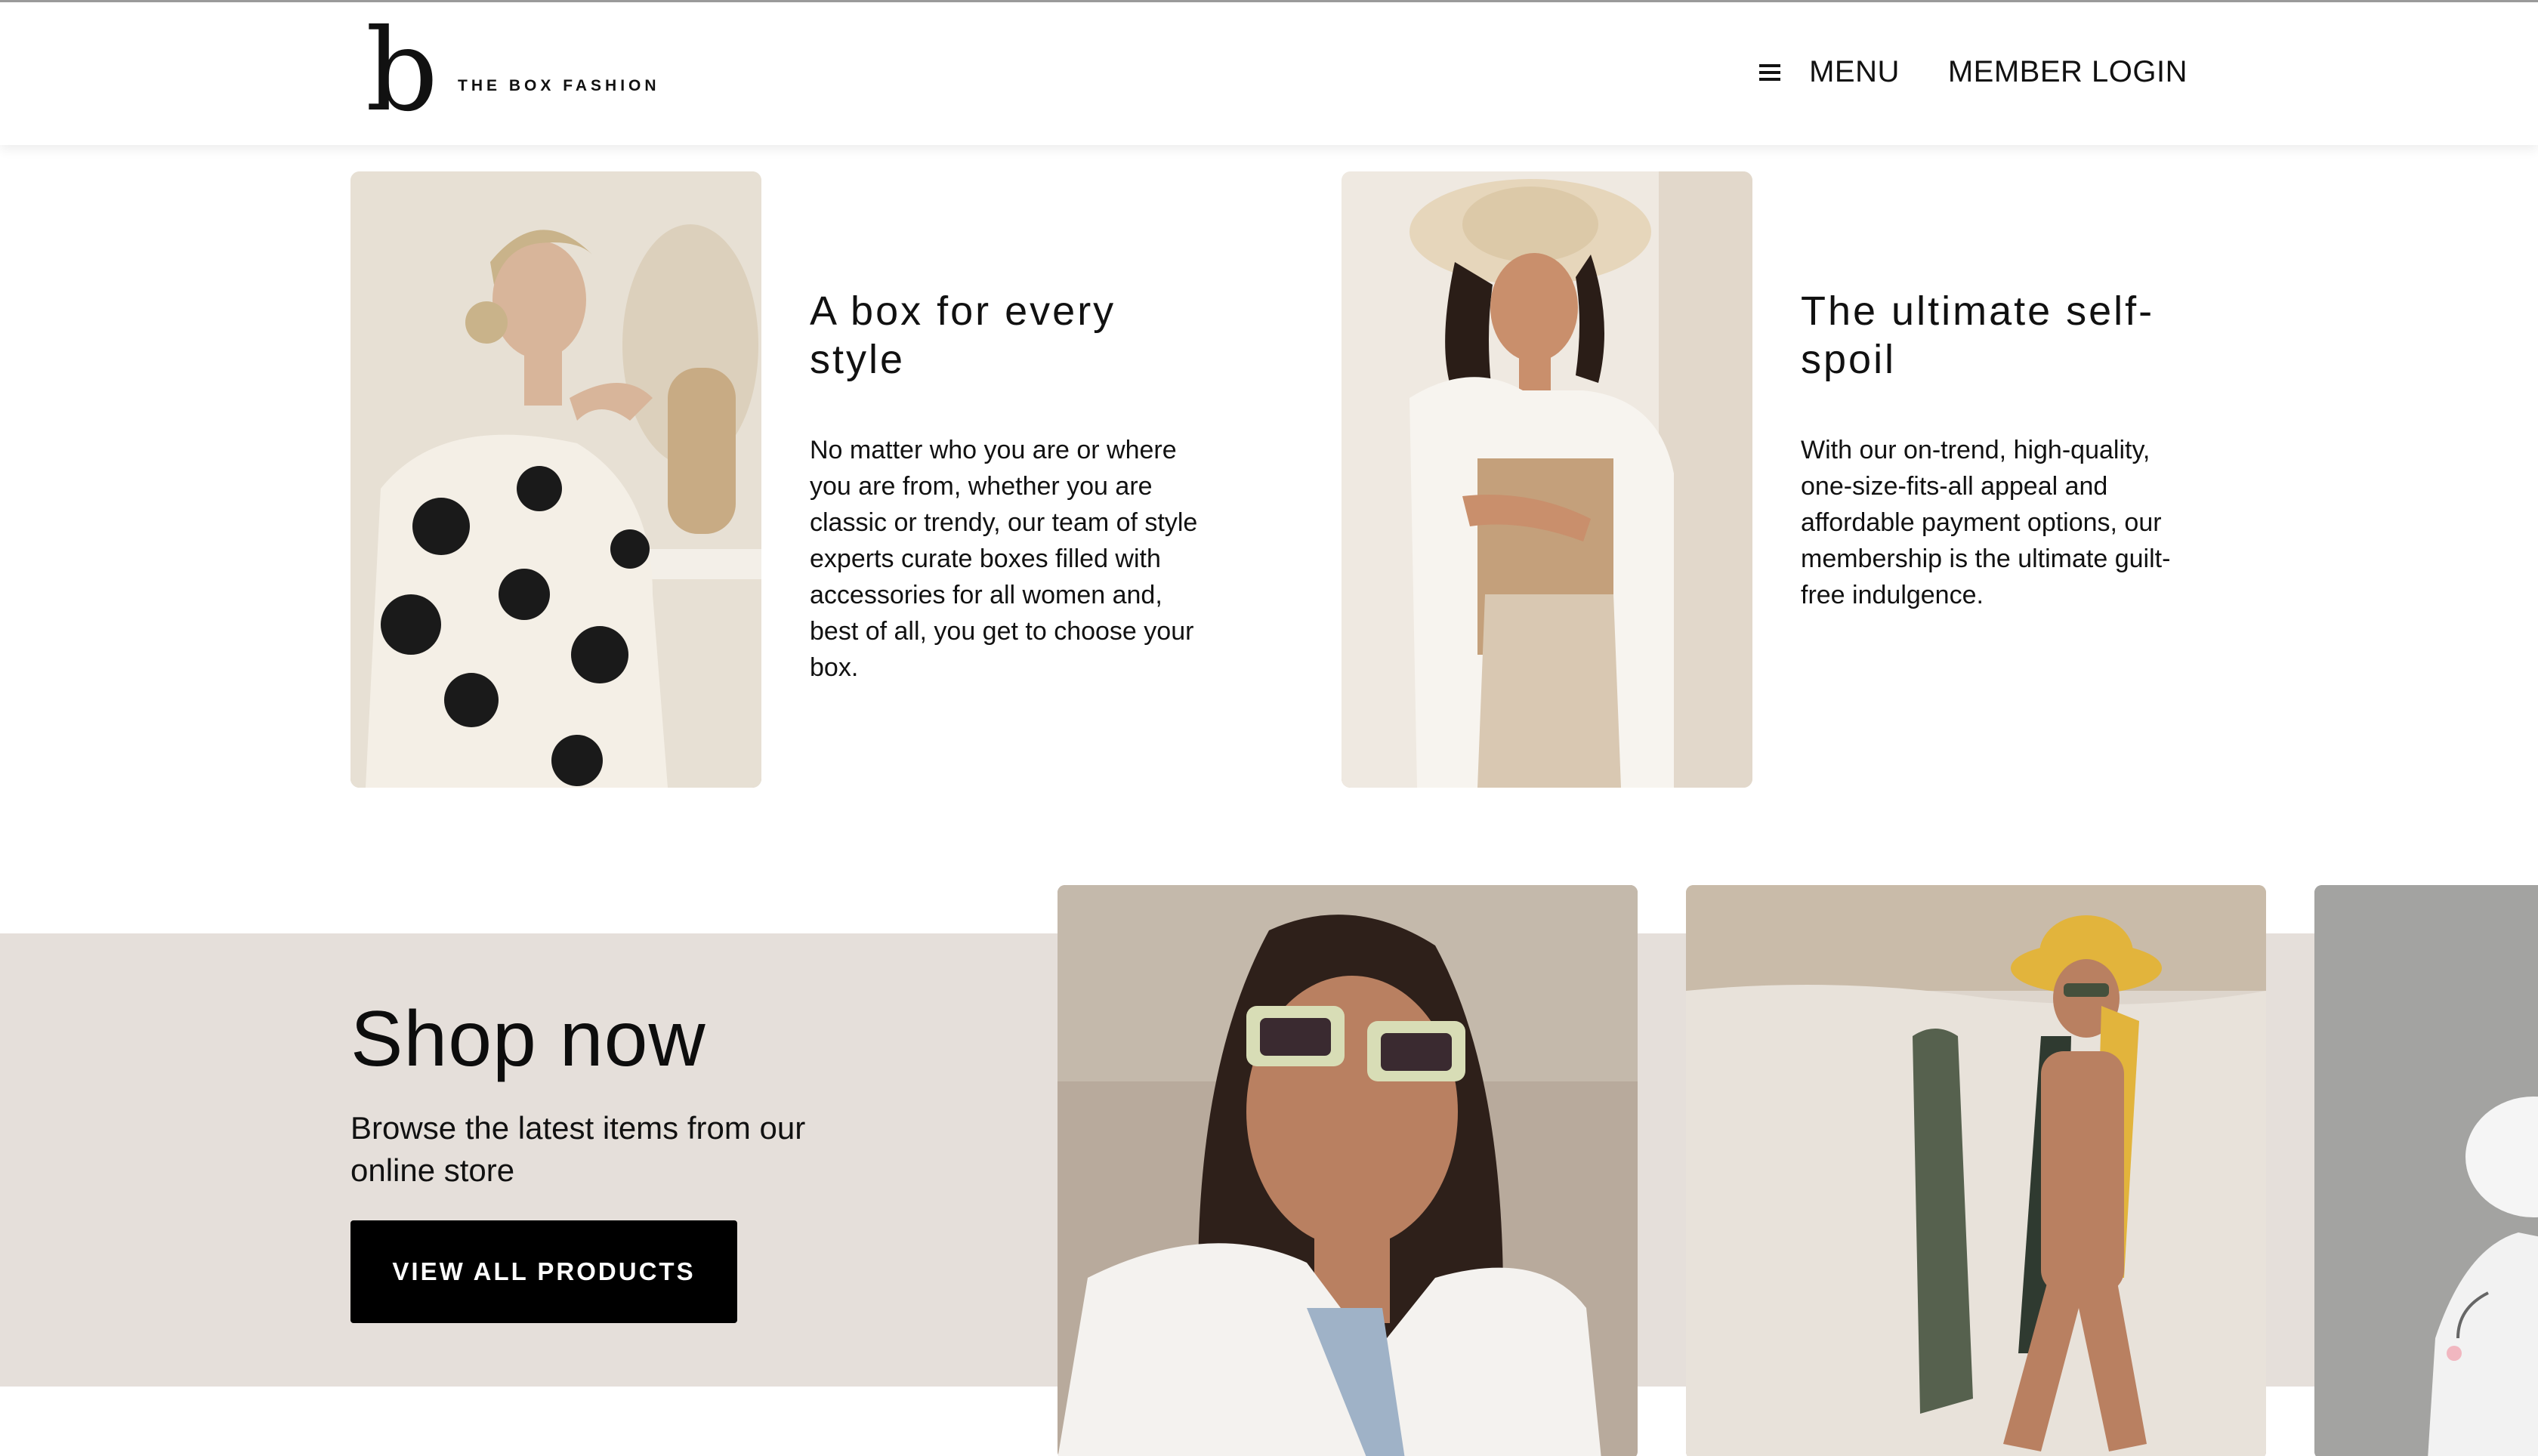 This screenshot has width=2538, height=1456. I want to click on product-image-third-partial, so click(2426, 1170).